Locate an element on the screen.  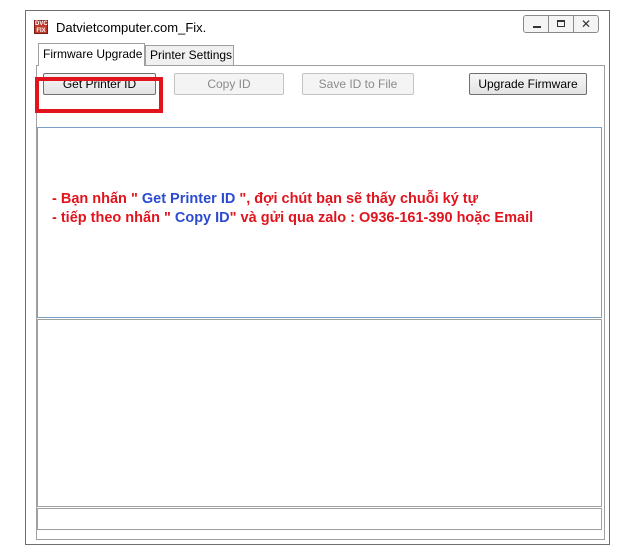
red-highlight-box is located at coordinates (99, 95).